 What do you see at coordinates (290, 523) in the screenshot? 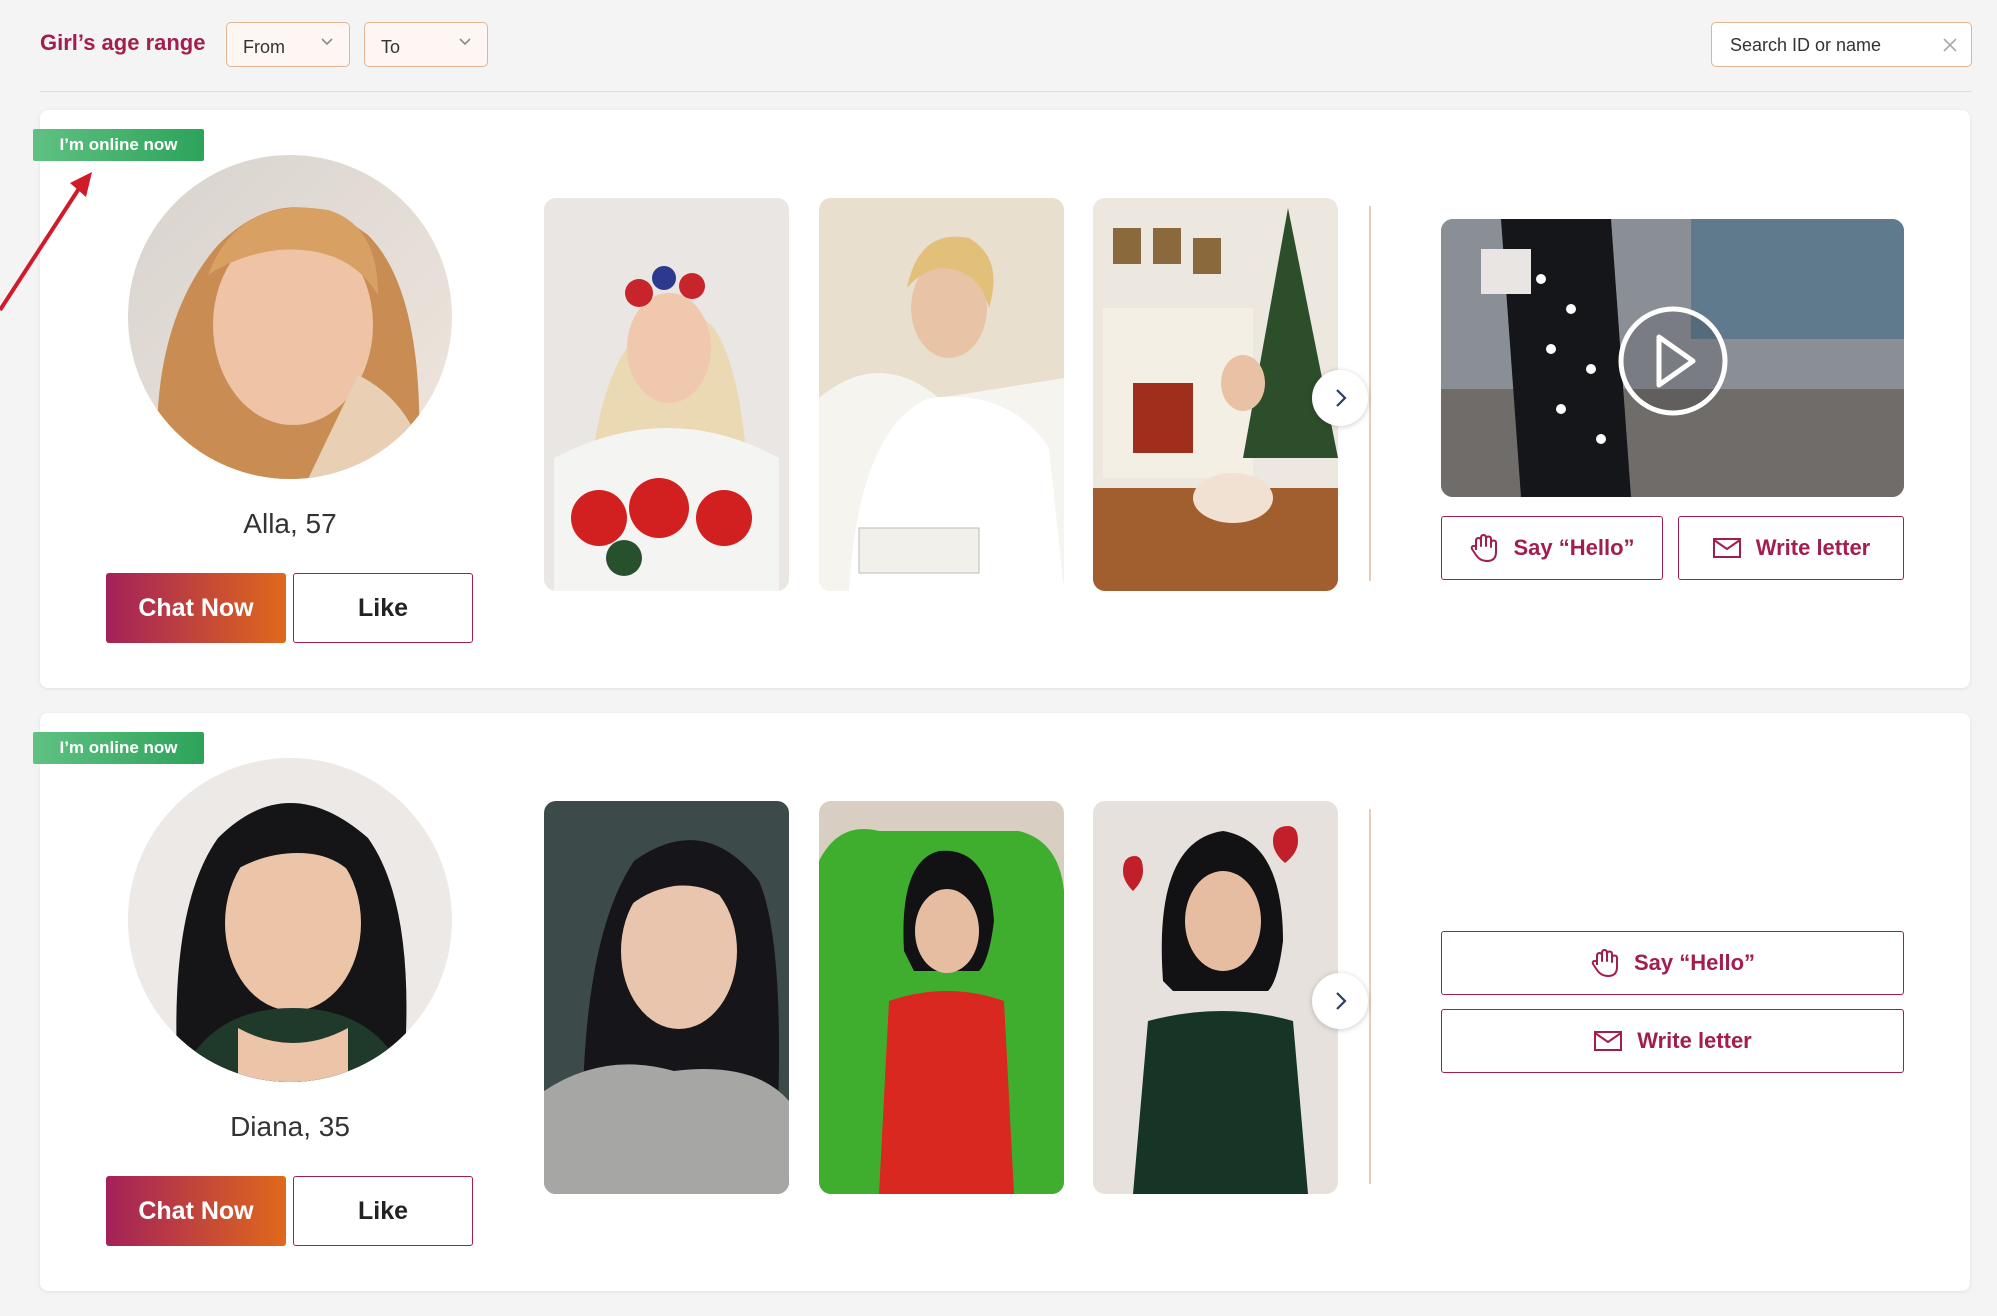
I see `profile-name-age: Alla, 57` at bounding box center [290, 523].